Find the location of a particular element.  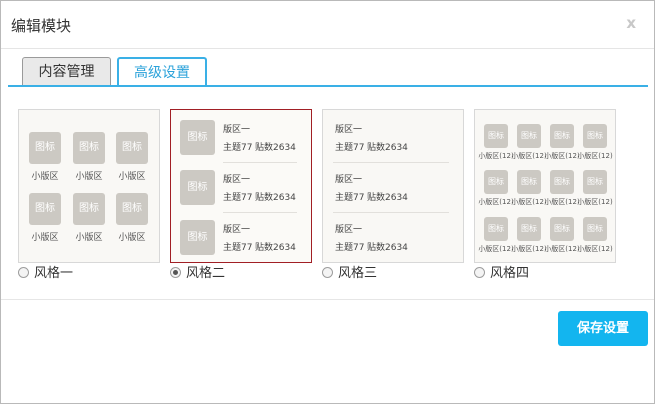

style-four-radio is located at coordinates (479, 272).